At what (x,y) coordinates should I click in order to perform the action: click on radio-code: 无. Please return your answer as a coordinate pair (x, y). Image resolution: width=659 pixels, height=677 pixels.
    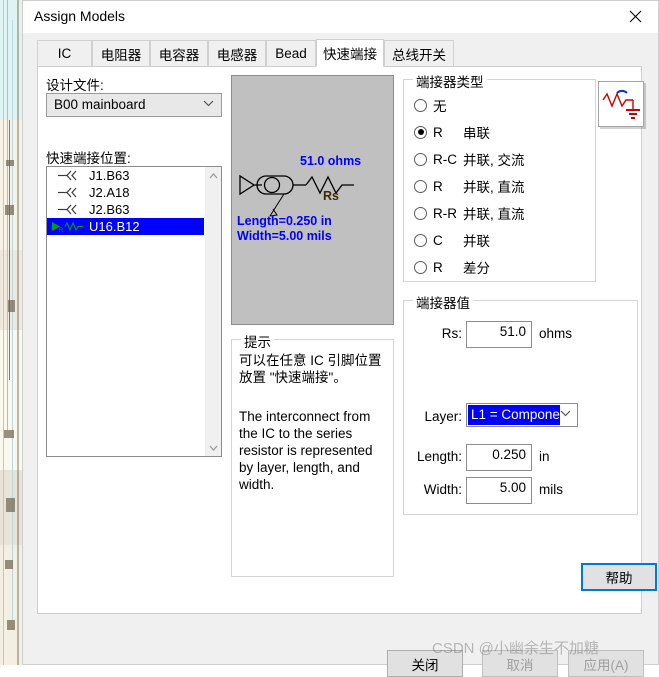
    Looking at the image, I should click on (440, 106).